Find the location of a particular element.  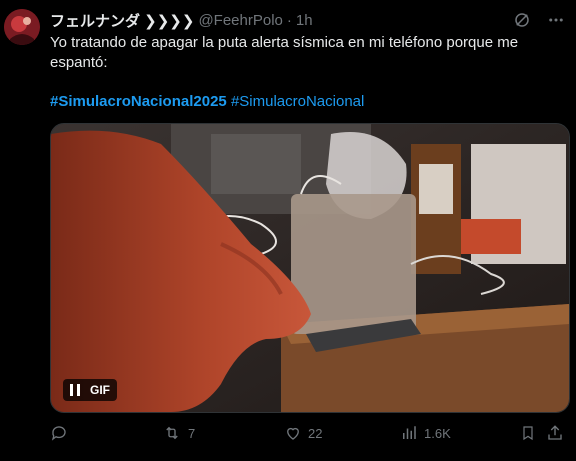

bookmark-button is located at coordinates (528, 433).